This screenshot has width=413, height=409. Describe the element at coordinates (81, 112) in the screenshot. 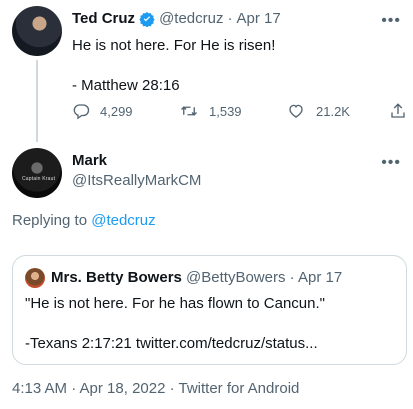

I see `reply-icon` at that location.